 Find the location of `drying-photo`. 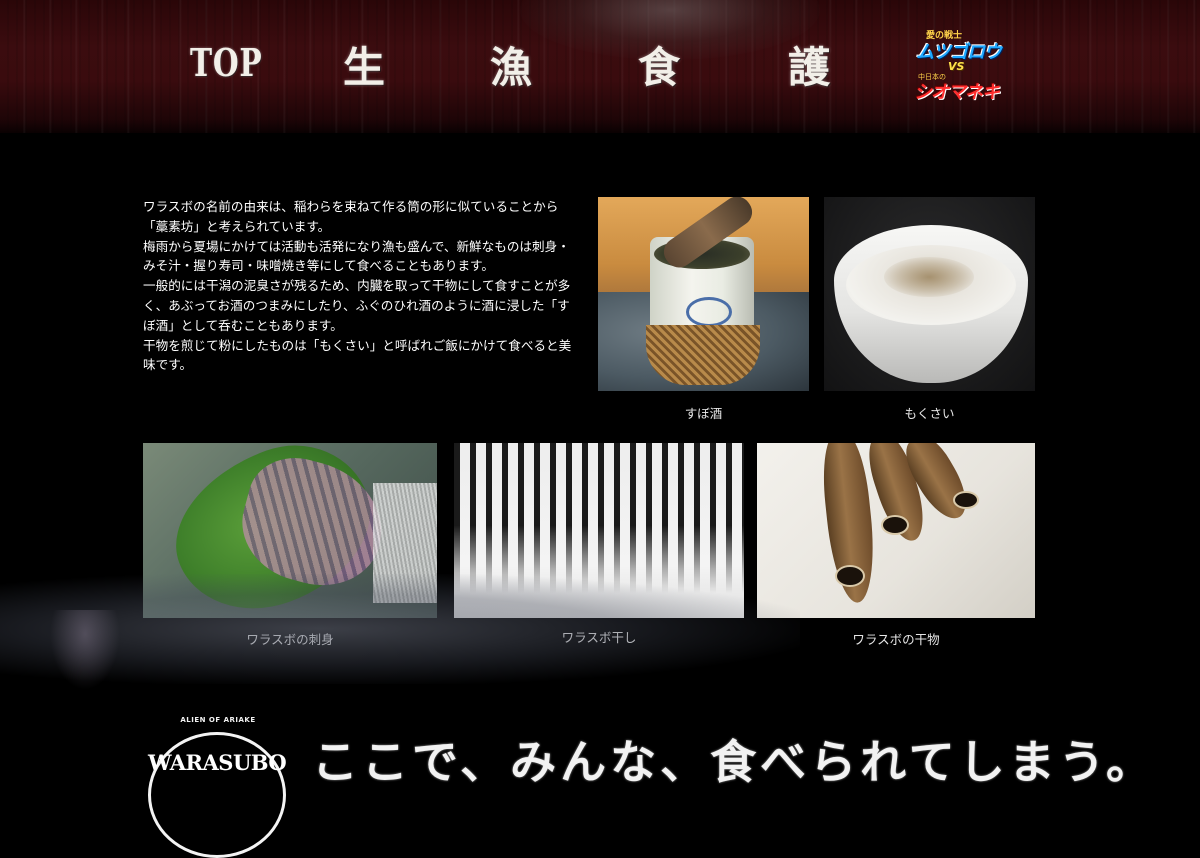

drying-photo is located at coordinates (599, 530).